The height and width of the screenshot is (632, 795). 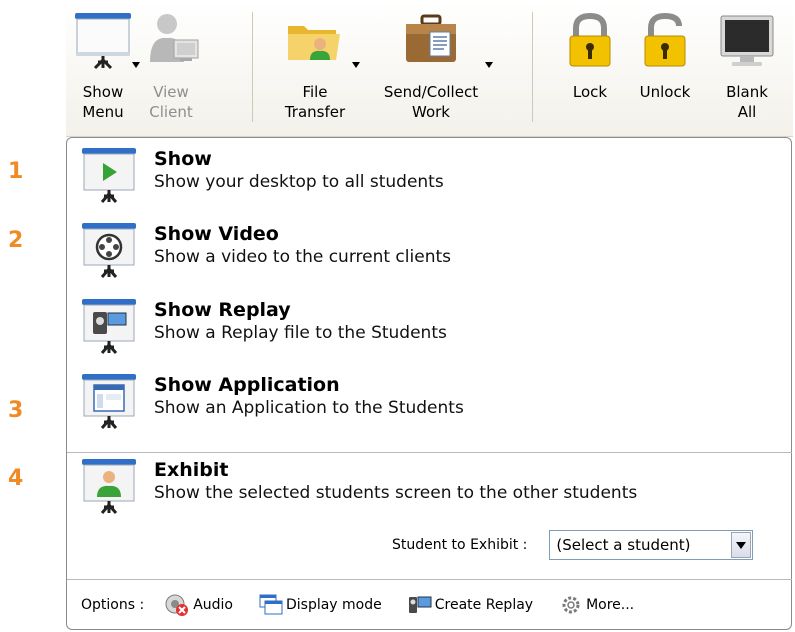 What do you see at coordinates (109, 401) in the screenshot?
I see `application-window-screen-icon` at bounding box center [109, 401].